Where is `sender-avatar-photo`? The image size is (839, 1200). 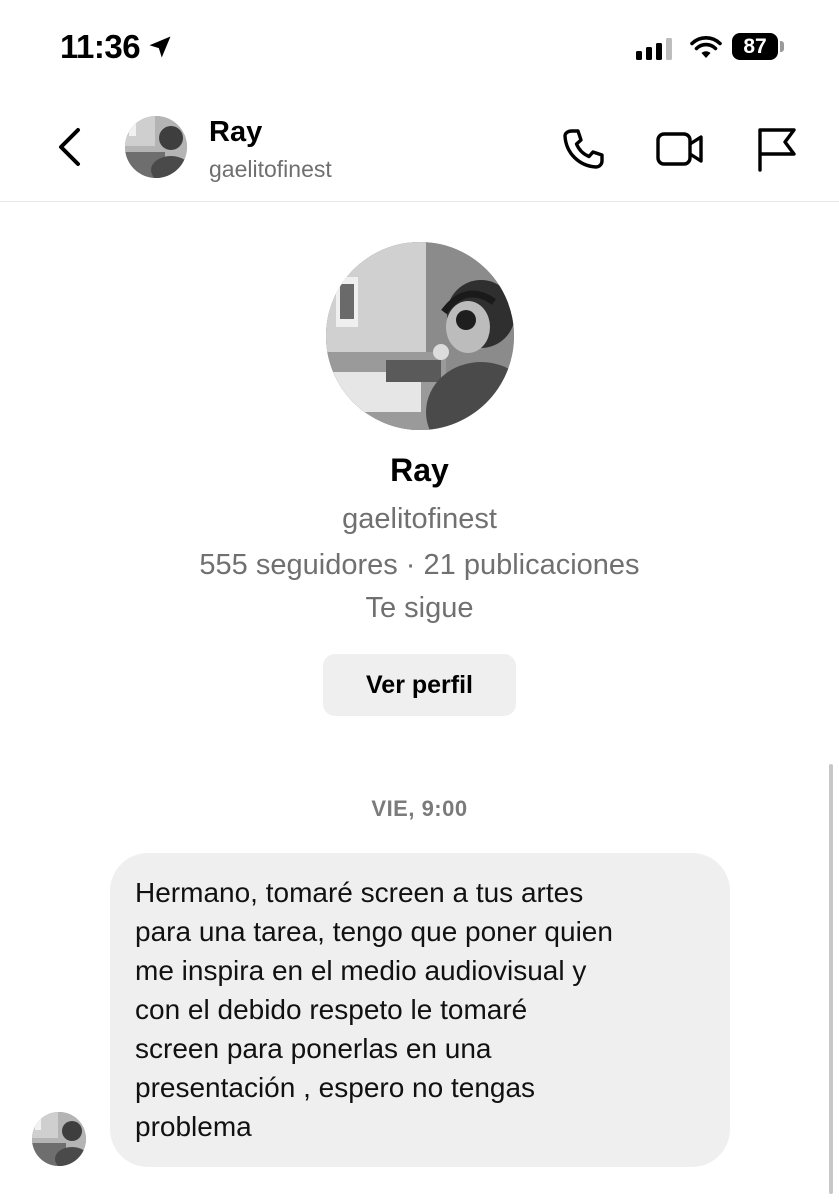 sender-avatar-photo is located at coordinates (59, 1139).